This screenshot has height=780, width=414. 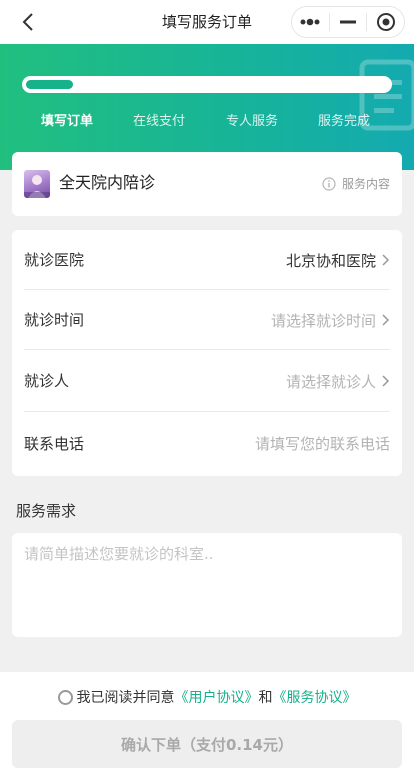 What do you see at coordinates (265, 698) in the screenshot?
I see `agree-and: 和` at bounding box center [265, 698].